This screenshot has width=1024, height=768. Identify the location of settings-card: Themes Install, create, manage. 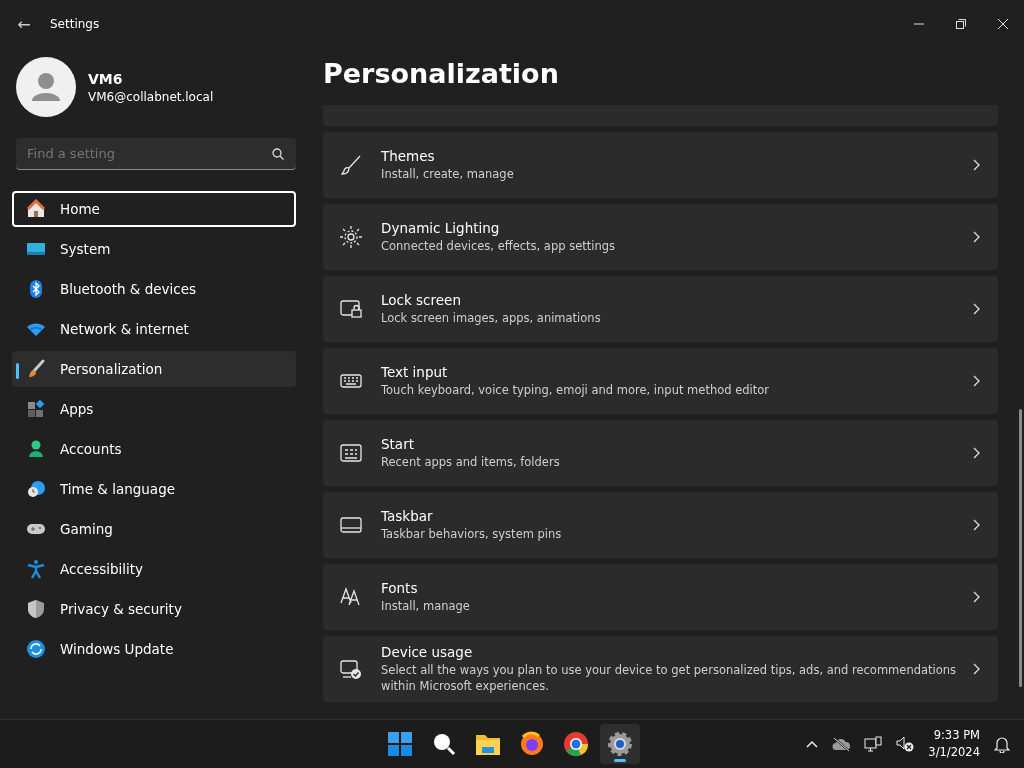
(660, 165).